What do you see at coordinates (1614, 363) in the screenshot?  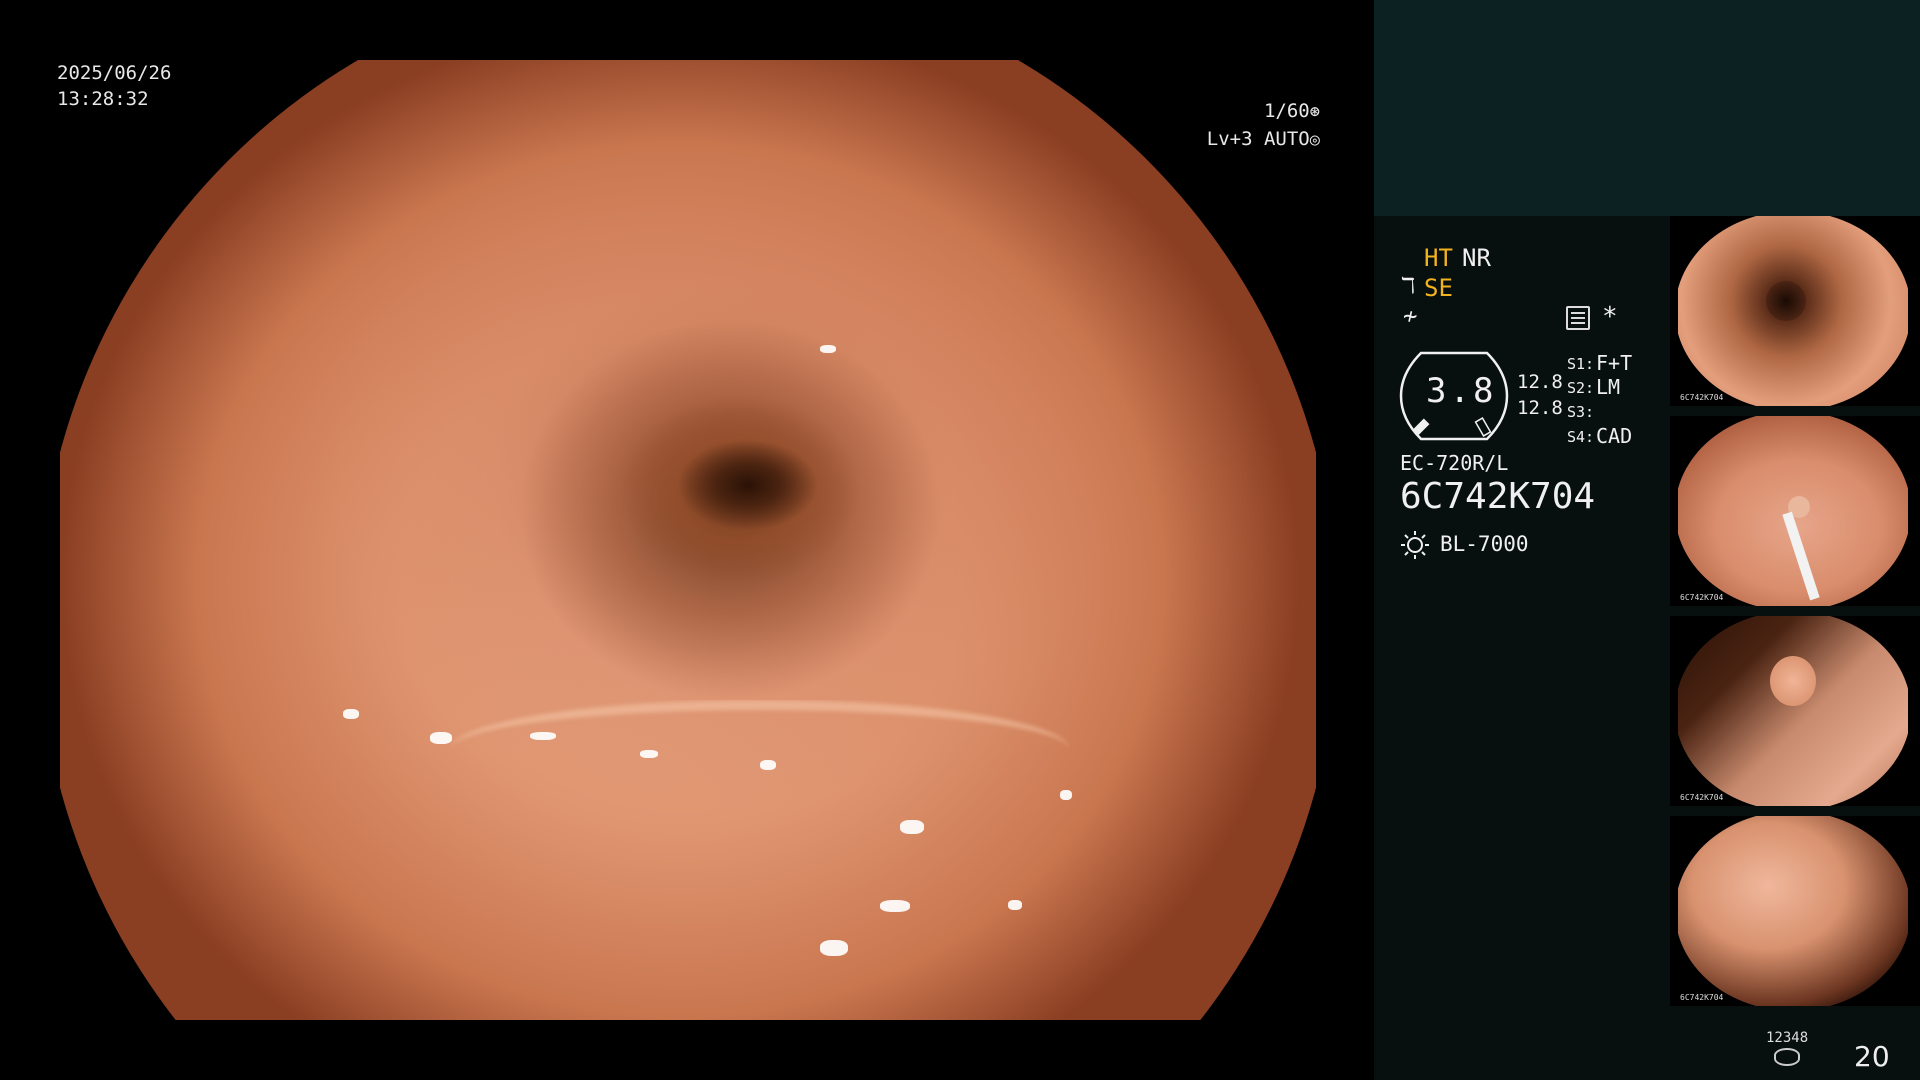 I see `switch-1-value: F+T` at bounding box center [1614, 363].